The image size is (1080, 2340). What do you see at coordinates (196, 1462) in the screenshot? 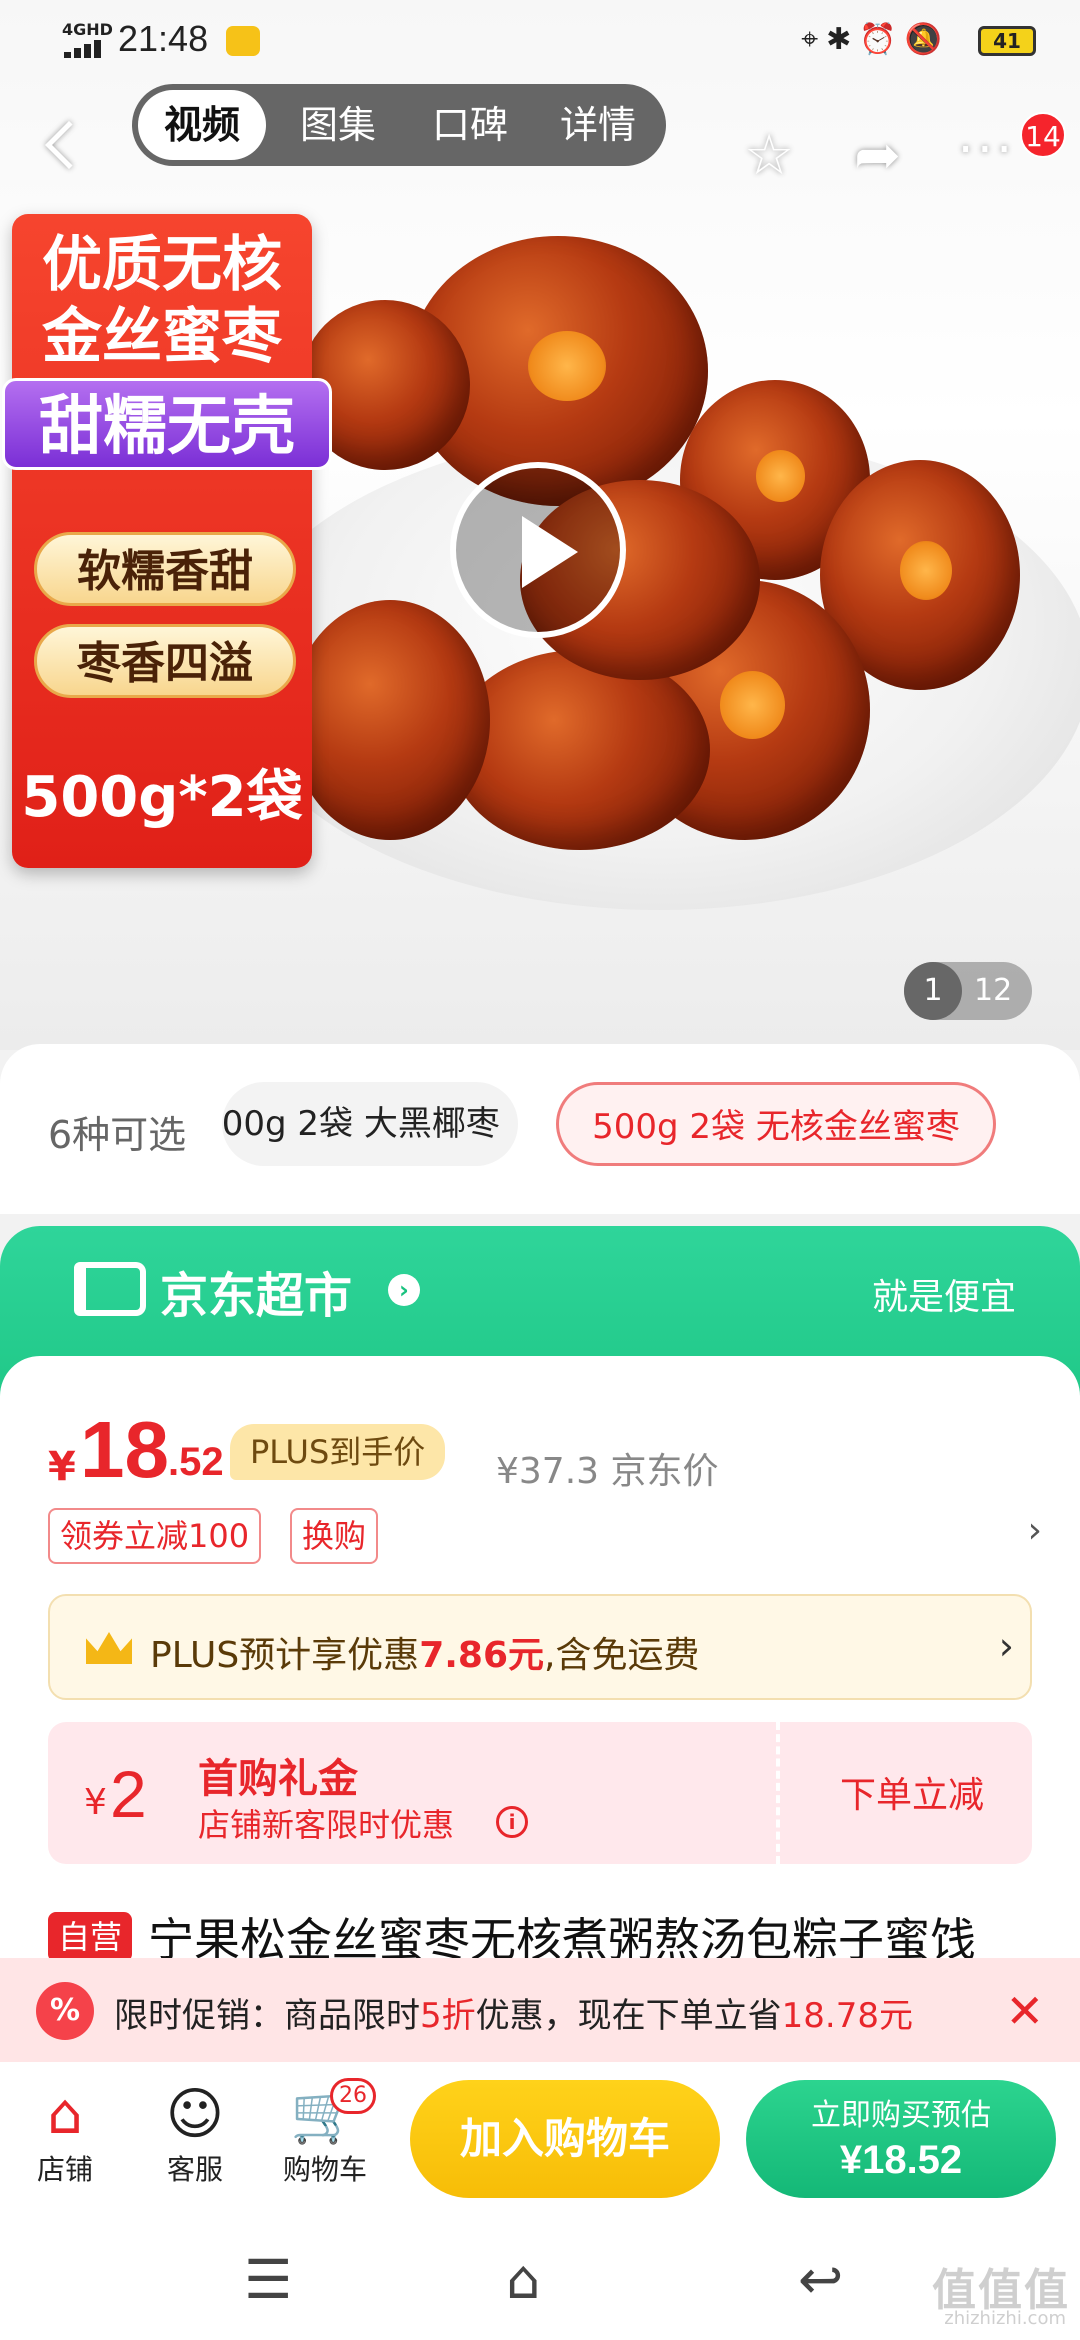
I see `price-decimal: .52` at bounding box center [196, 1462].